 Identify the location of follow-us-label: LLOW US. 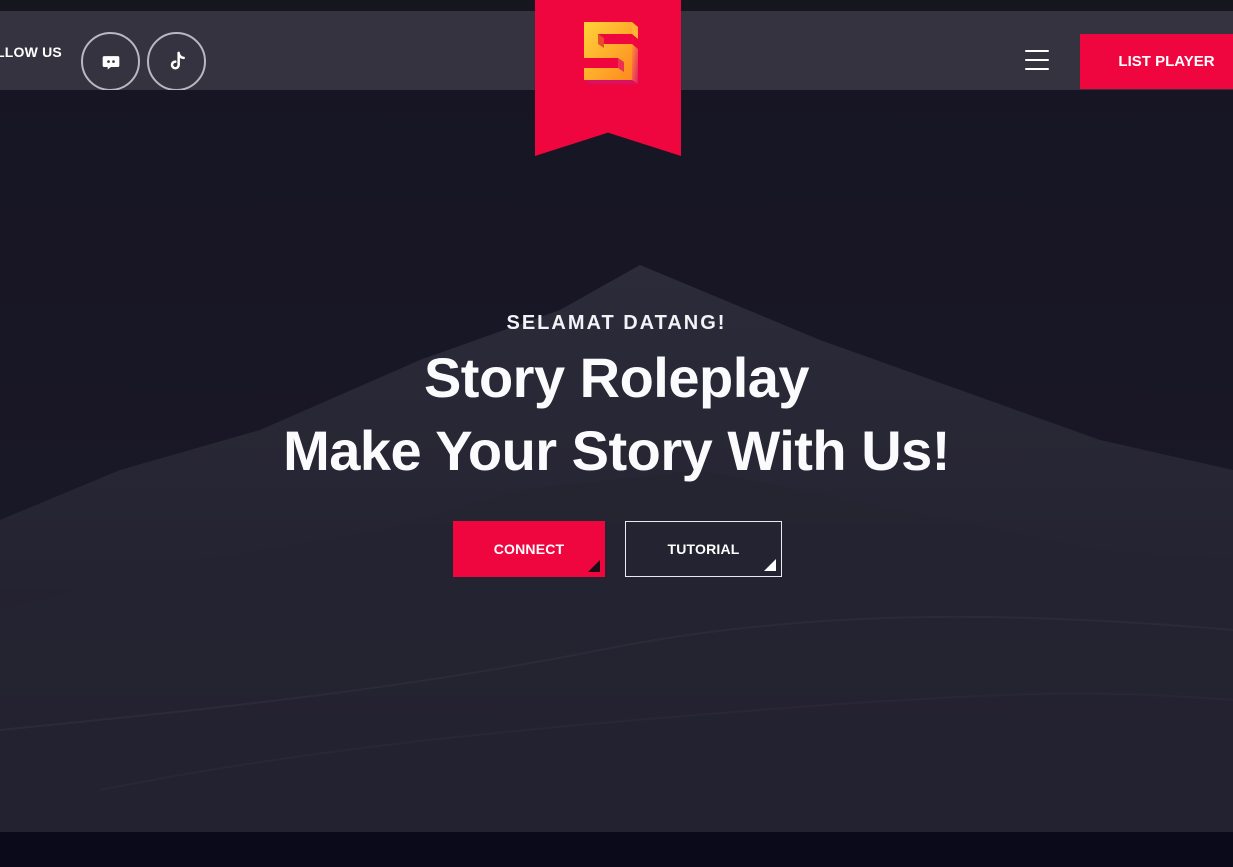
(31, 52).